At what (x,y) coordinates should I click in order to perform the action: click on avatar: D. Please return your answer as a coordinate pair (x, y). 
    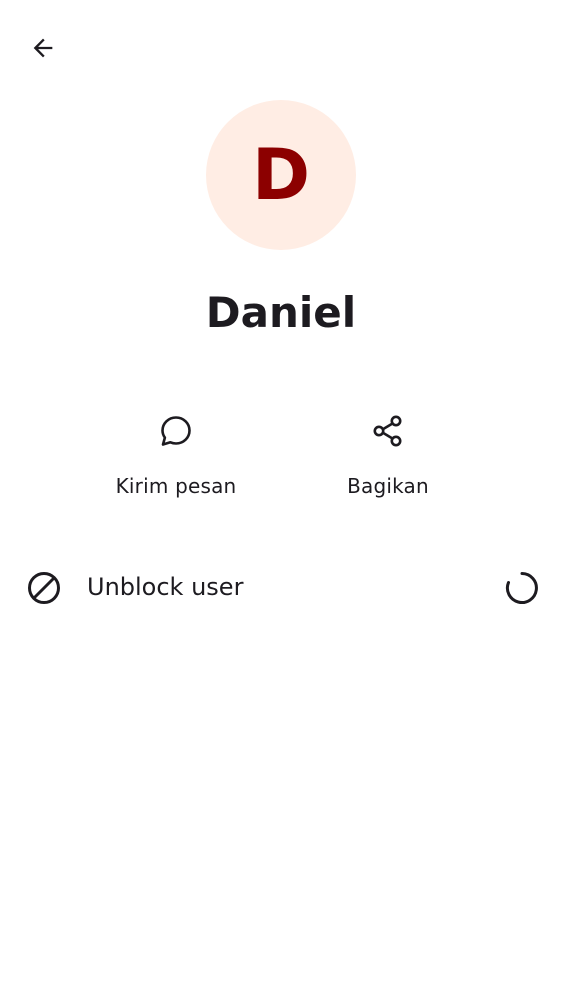
    Looking at the image, I should click on (281, 175).